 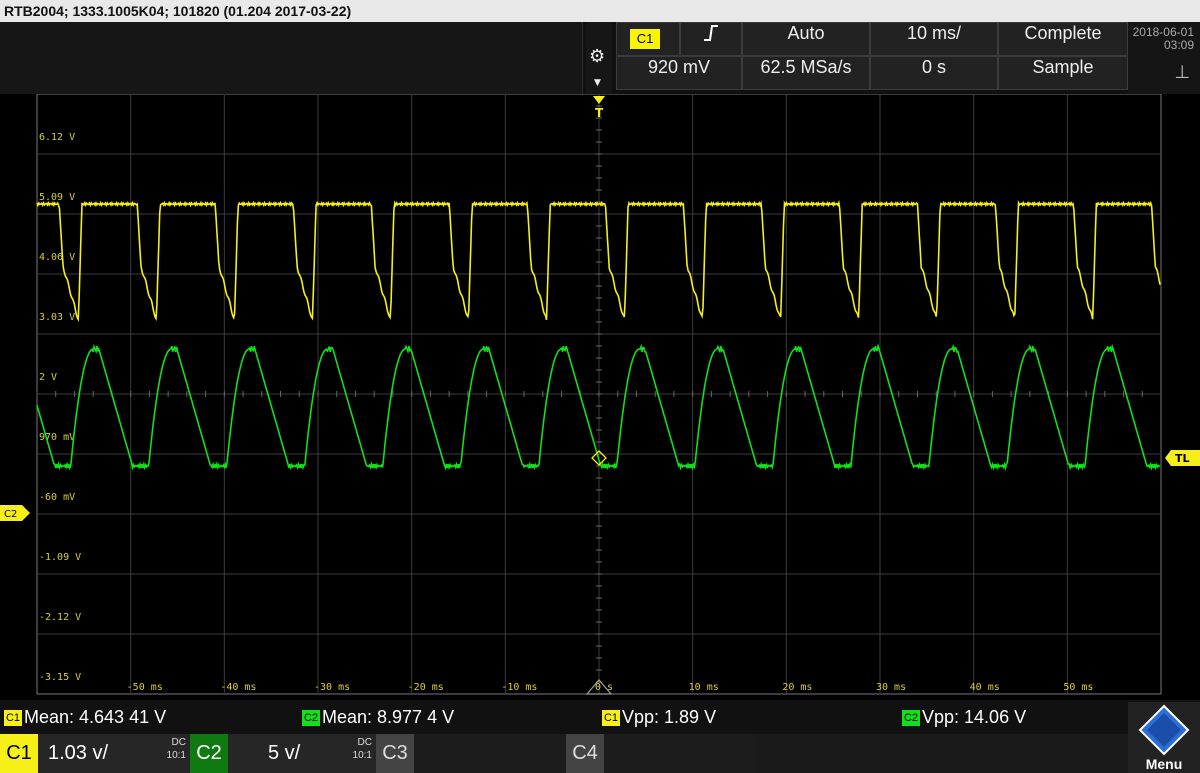 I want to click on c1-probe-text: 10:1, so click(x=176, y=755).